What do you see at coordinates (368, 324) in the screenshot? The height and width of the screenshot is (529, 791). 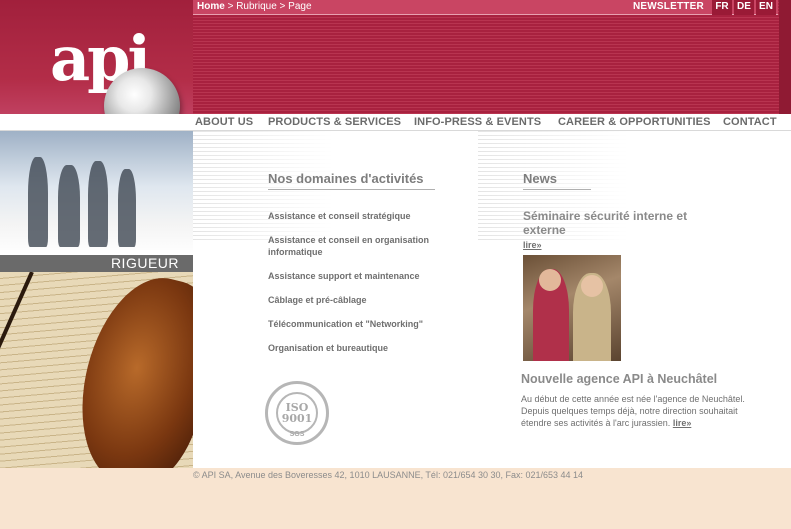 I see `domain-link-telecom-networking: Télécommunication et "Networking"` at bounding box center [368, 324].